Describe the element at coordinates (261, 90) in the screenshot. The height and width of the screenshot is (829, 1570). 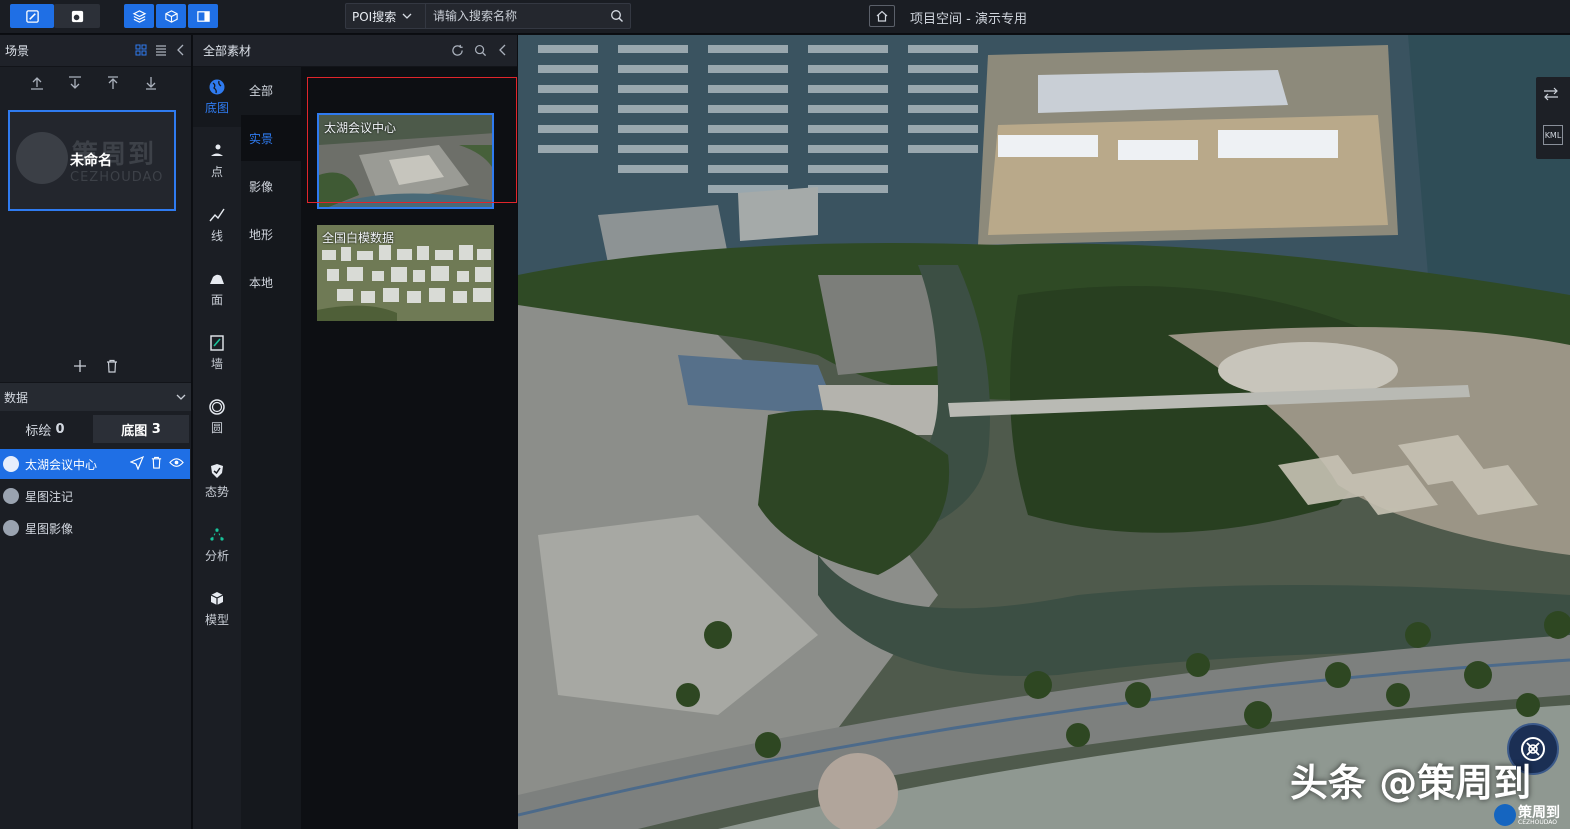
I see `subcategory-label: 全部` at that location.